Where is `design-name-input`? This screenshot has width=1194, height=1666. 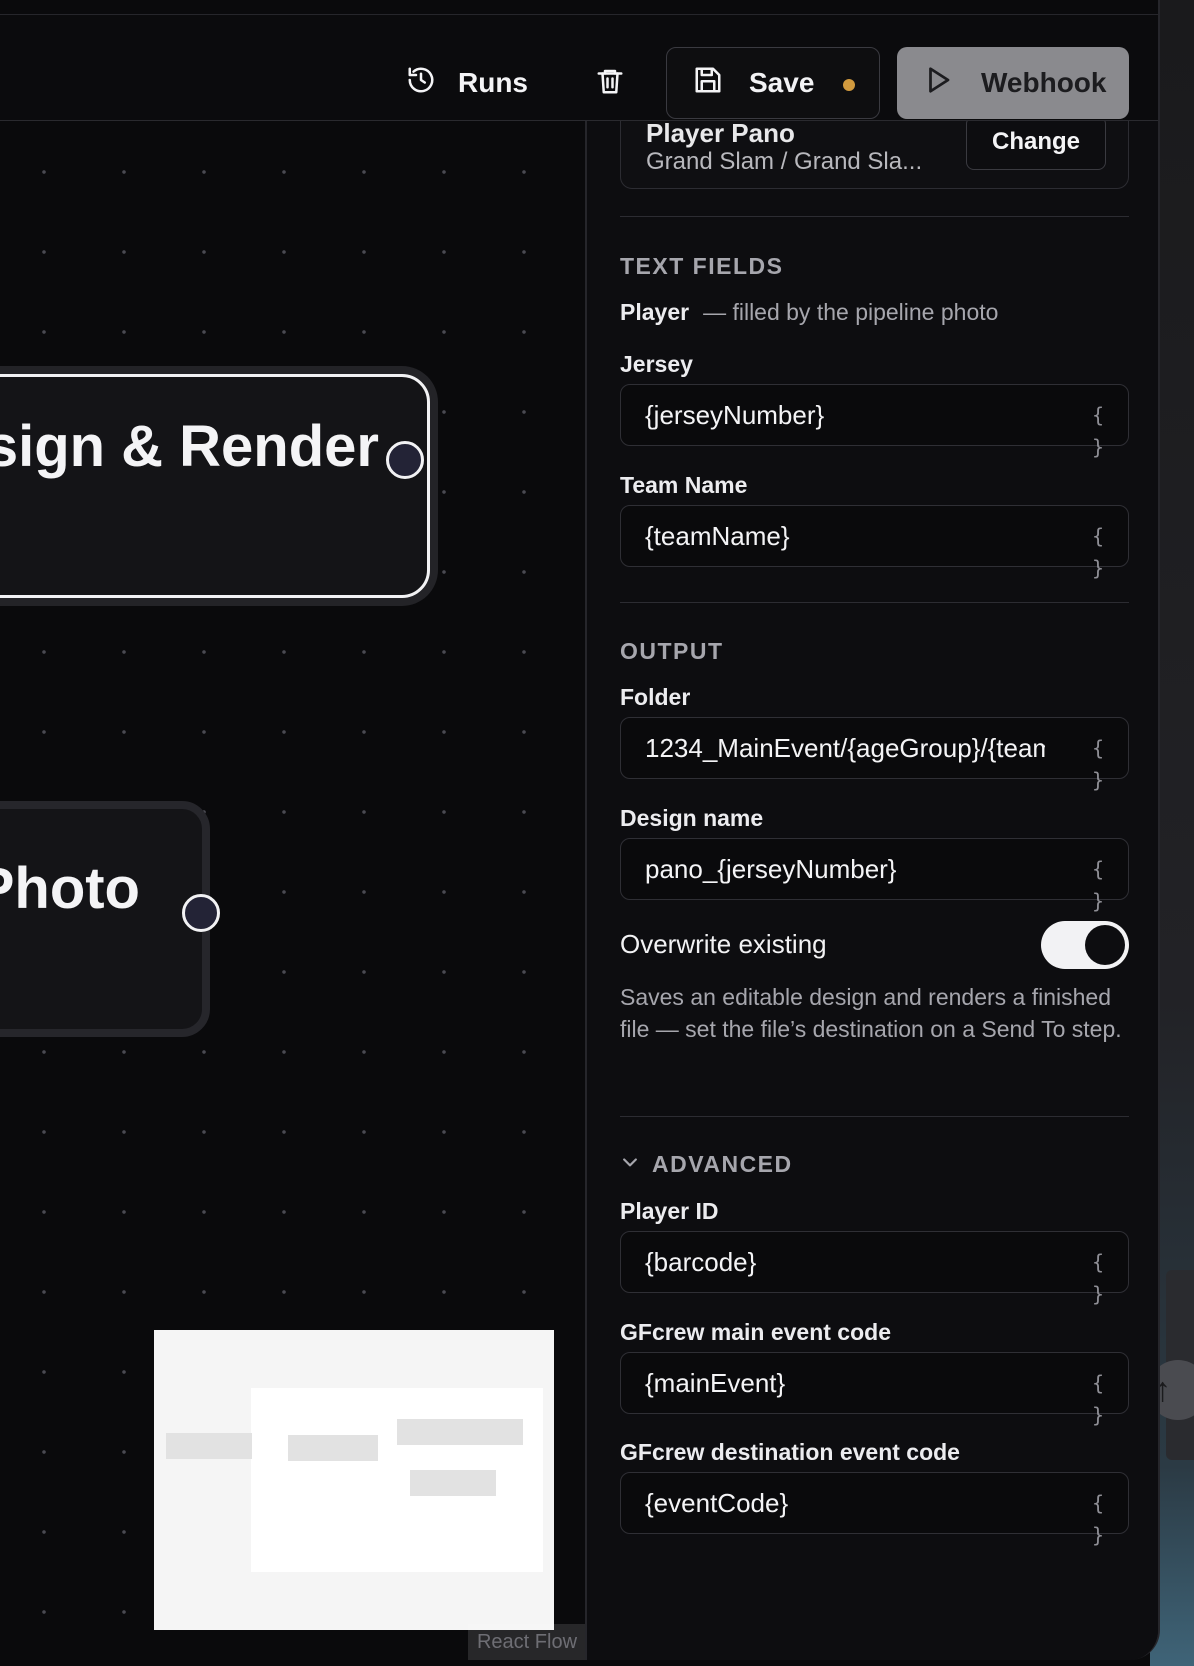 design-name-input is located at coordinates (860, 869).